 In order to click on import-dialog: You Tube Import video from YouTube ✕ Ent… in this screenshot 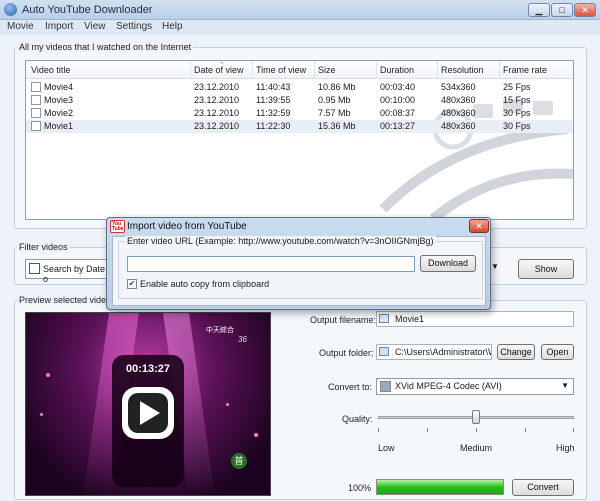, I will do `click(298, 263)`.